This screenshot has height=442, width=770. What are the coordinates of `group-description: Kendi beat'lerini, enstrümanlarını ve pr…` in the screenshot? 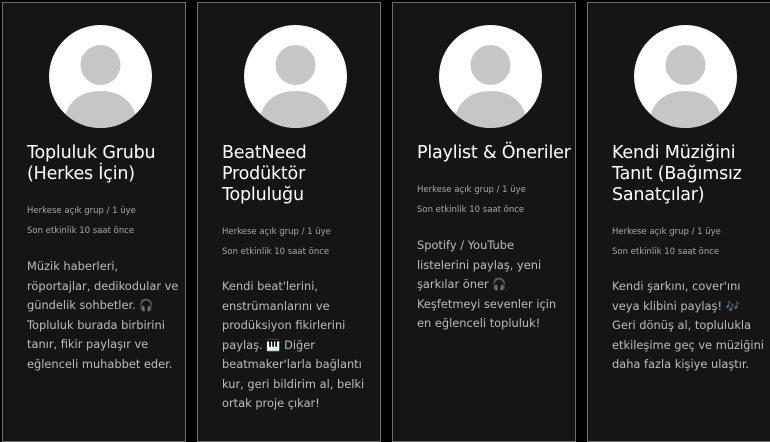 It's located at (293, 344).